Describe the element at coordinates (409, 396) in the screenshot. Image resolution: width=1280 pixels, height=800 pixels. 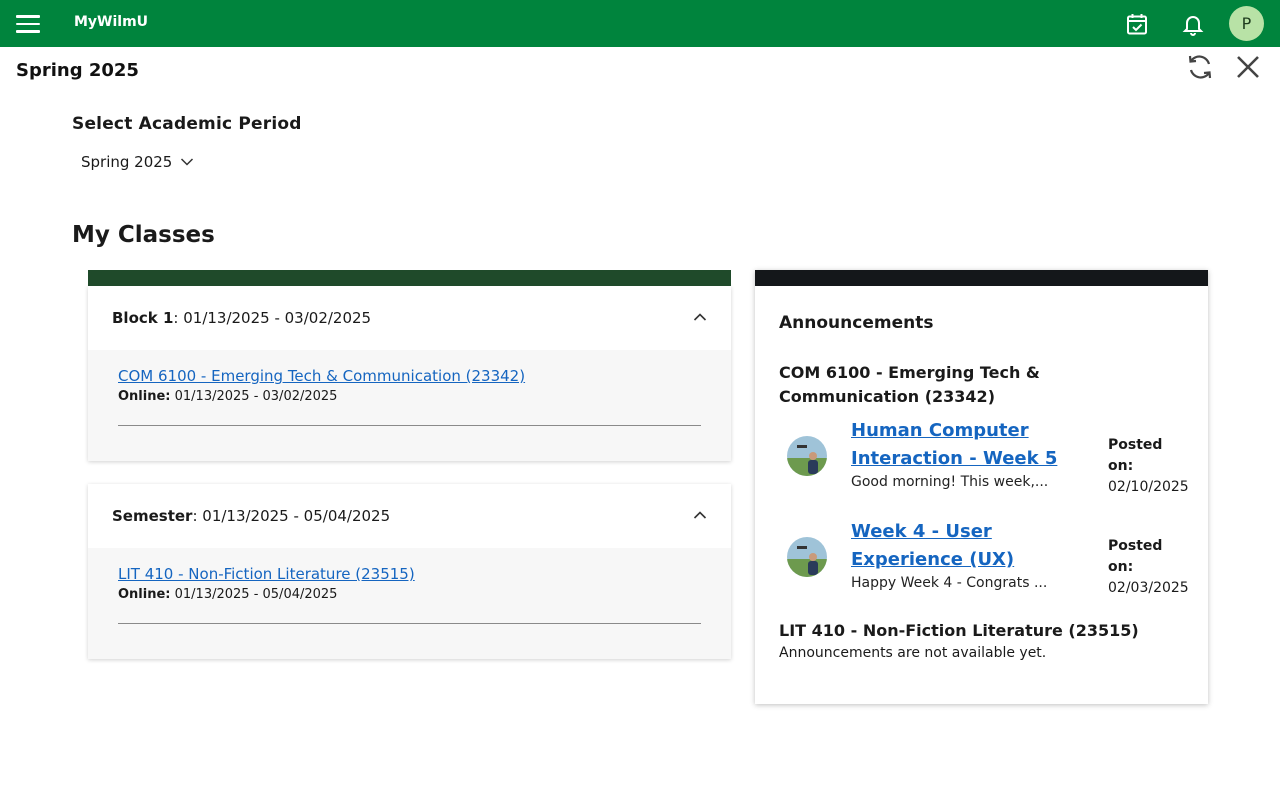
I see `course-meta: Online: 01/13/2025 - 03/02/2025` at that location.